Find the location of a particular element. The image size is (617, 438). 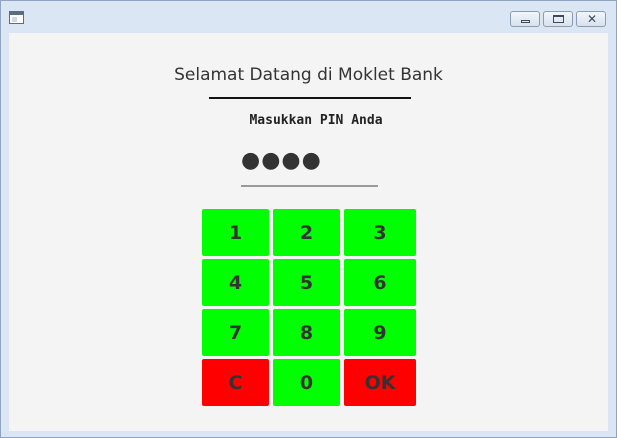

key-9-button: 9 is located at coordinates (380, 332).